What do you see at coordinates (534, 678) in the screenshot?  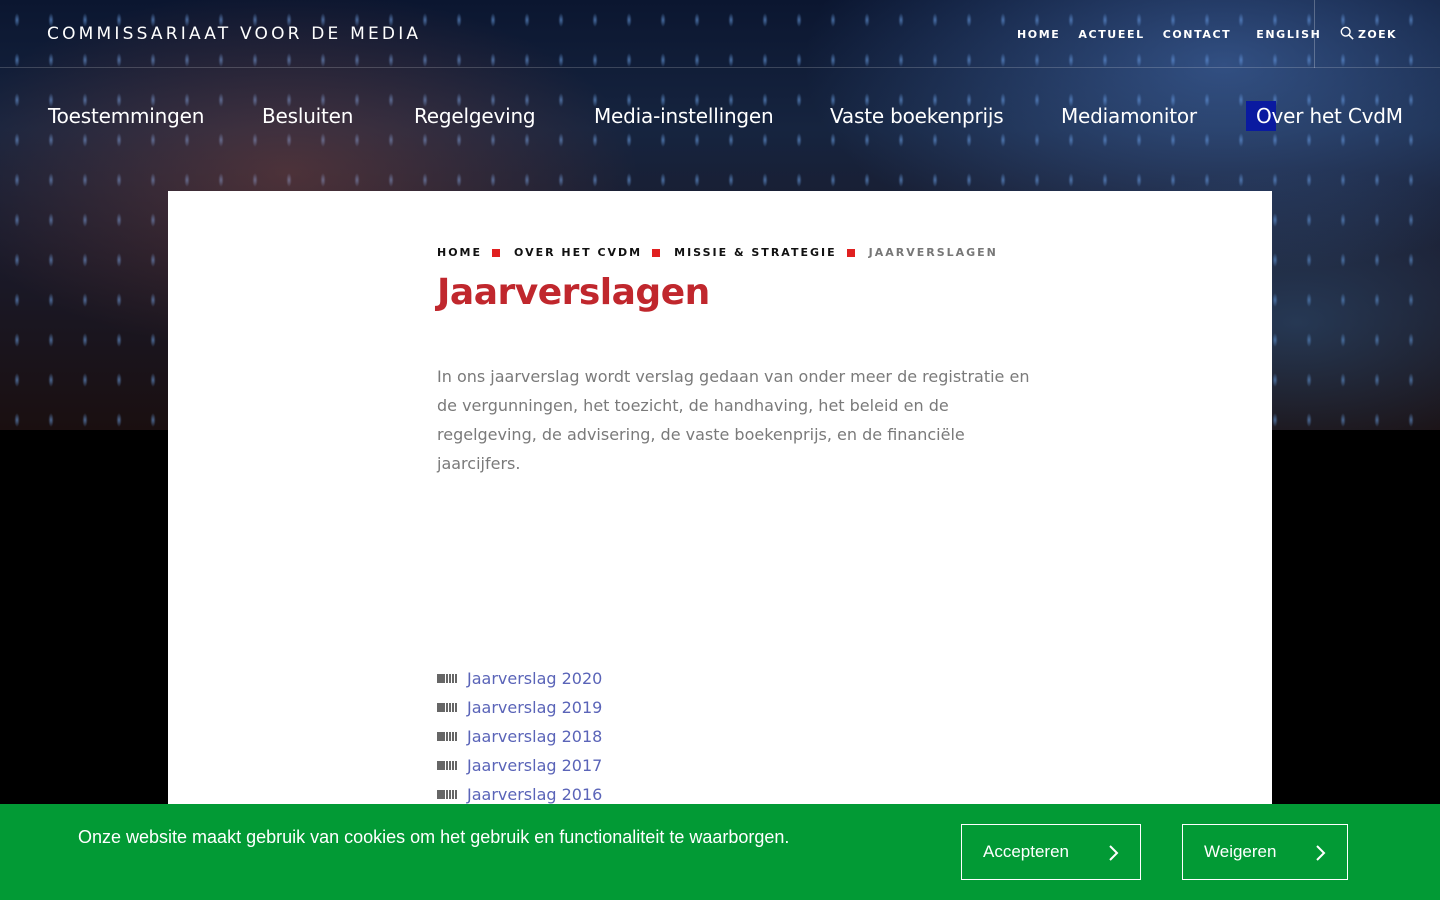 I see `report-link-2020: Jaarverslag 2020` at bounding box center [534, 678].